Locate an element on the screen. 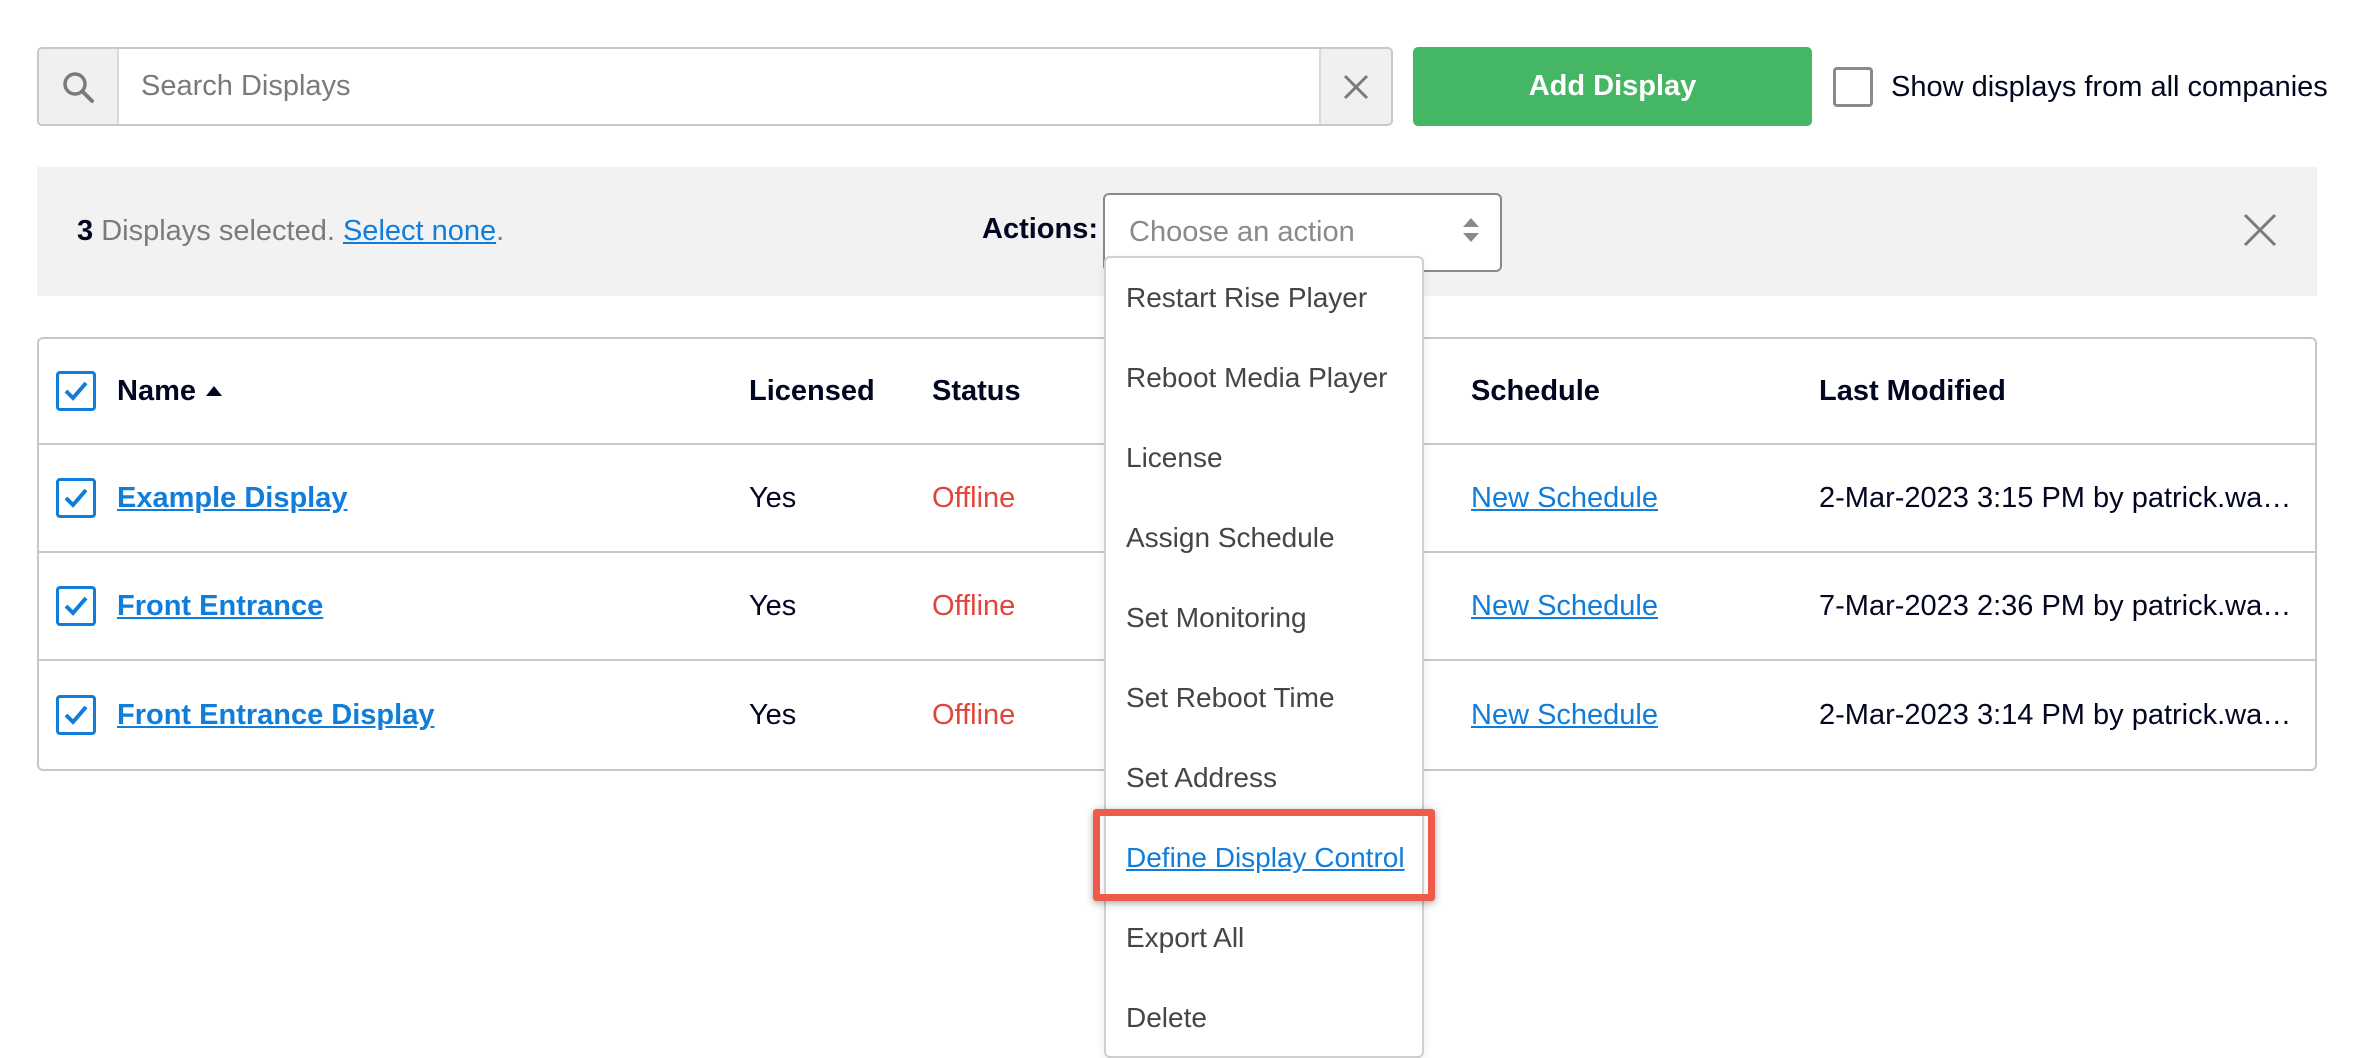  display-name-link: Front Entrance Display is located at coordinates (275, 715).